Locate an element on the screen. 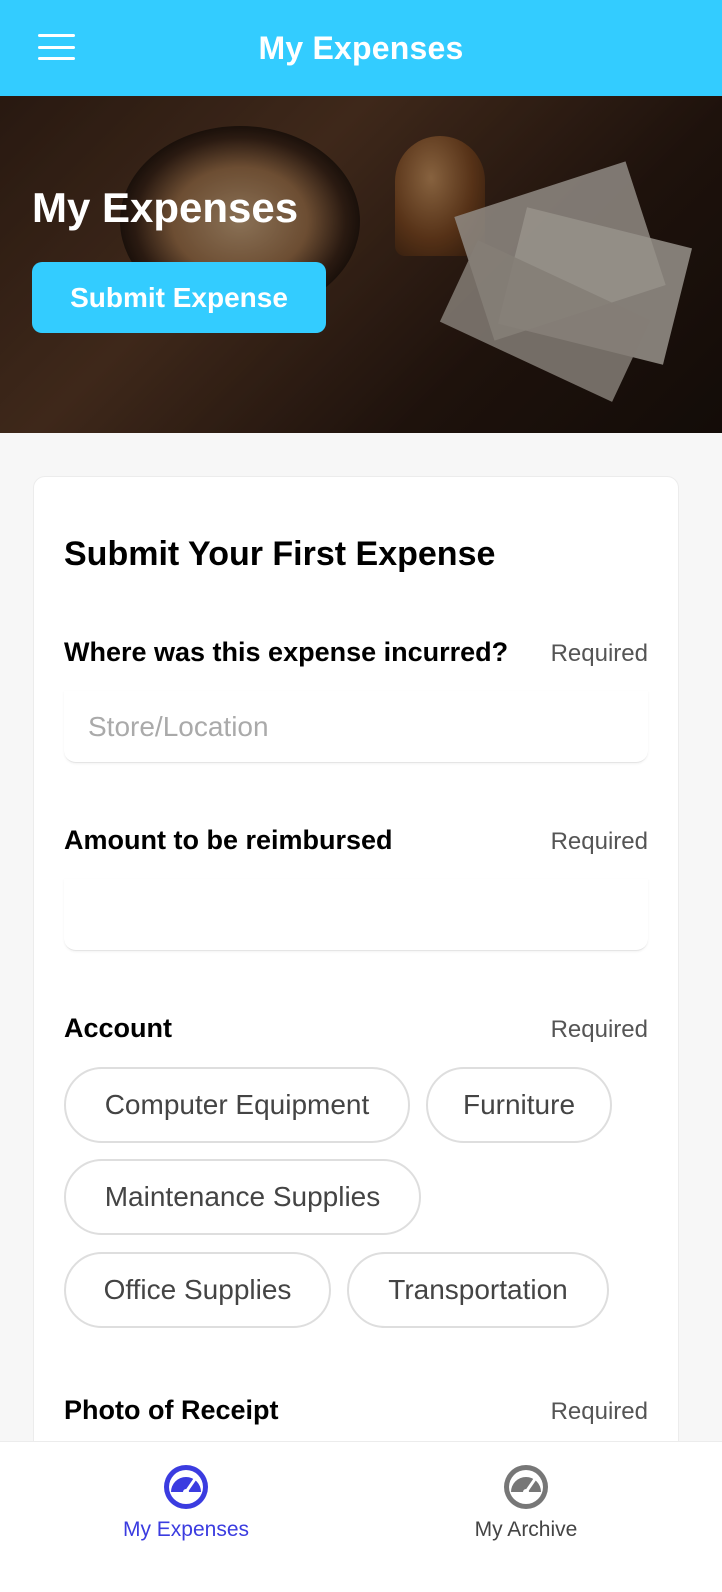 This screenshot has height=1592, width=722. account-chip-office-supplies: Office Supplies is located at coordinates (197, 1290).